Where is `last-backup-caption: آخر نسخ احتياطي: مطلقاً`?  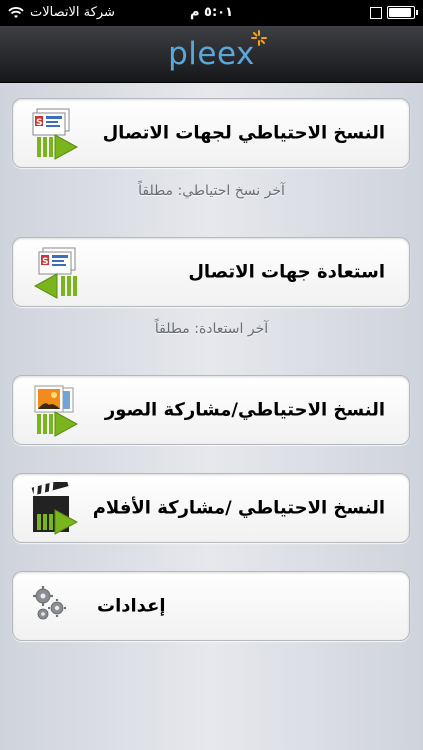 last-backup-caption: آخر نسخ احتياطي: مطلقاً is located at coordinates (211, 191).